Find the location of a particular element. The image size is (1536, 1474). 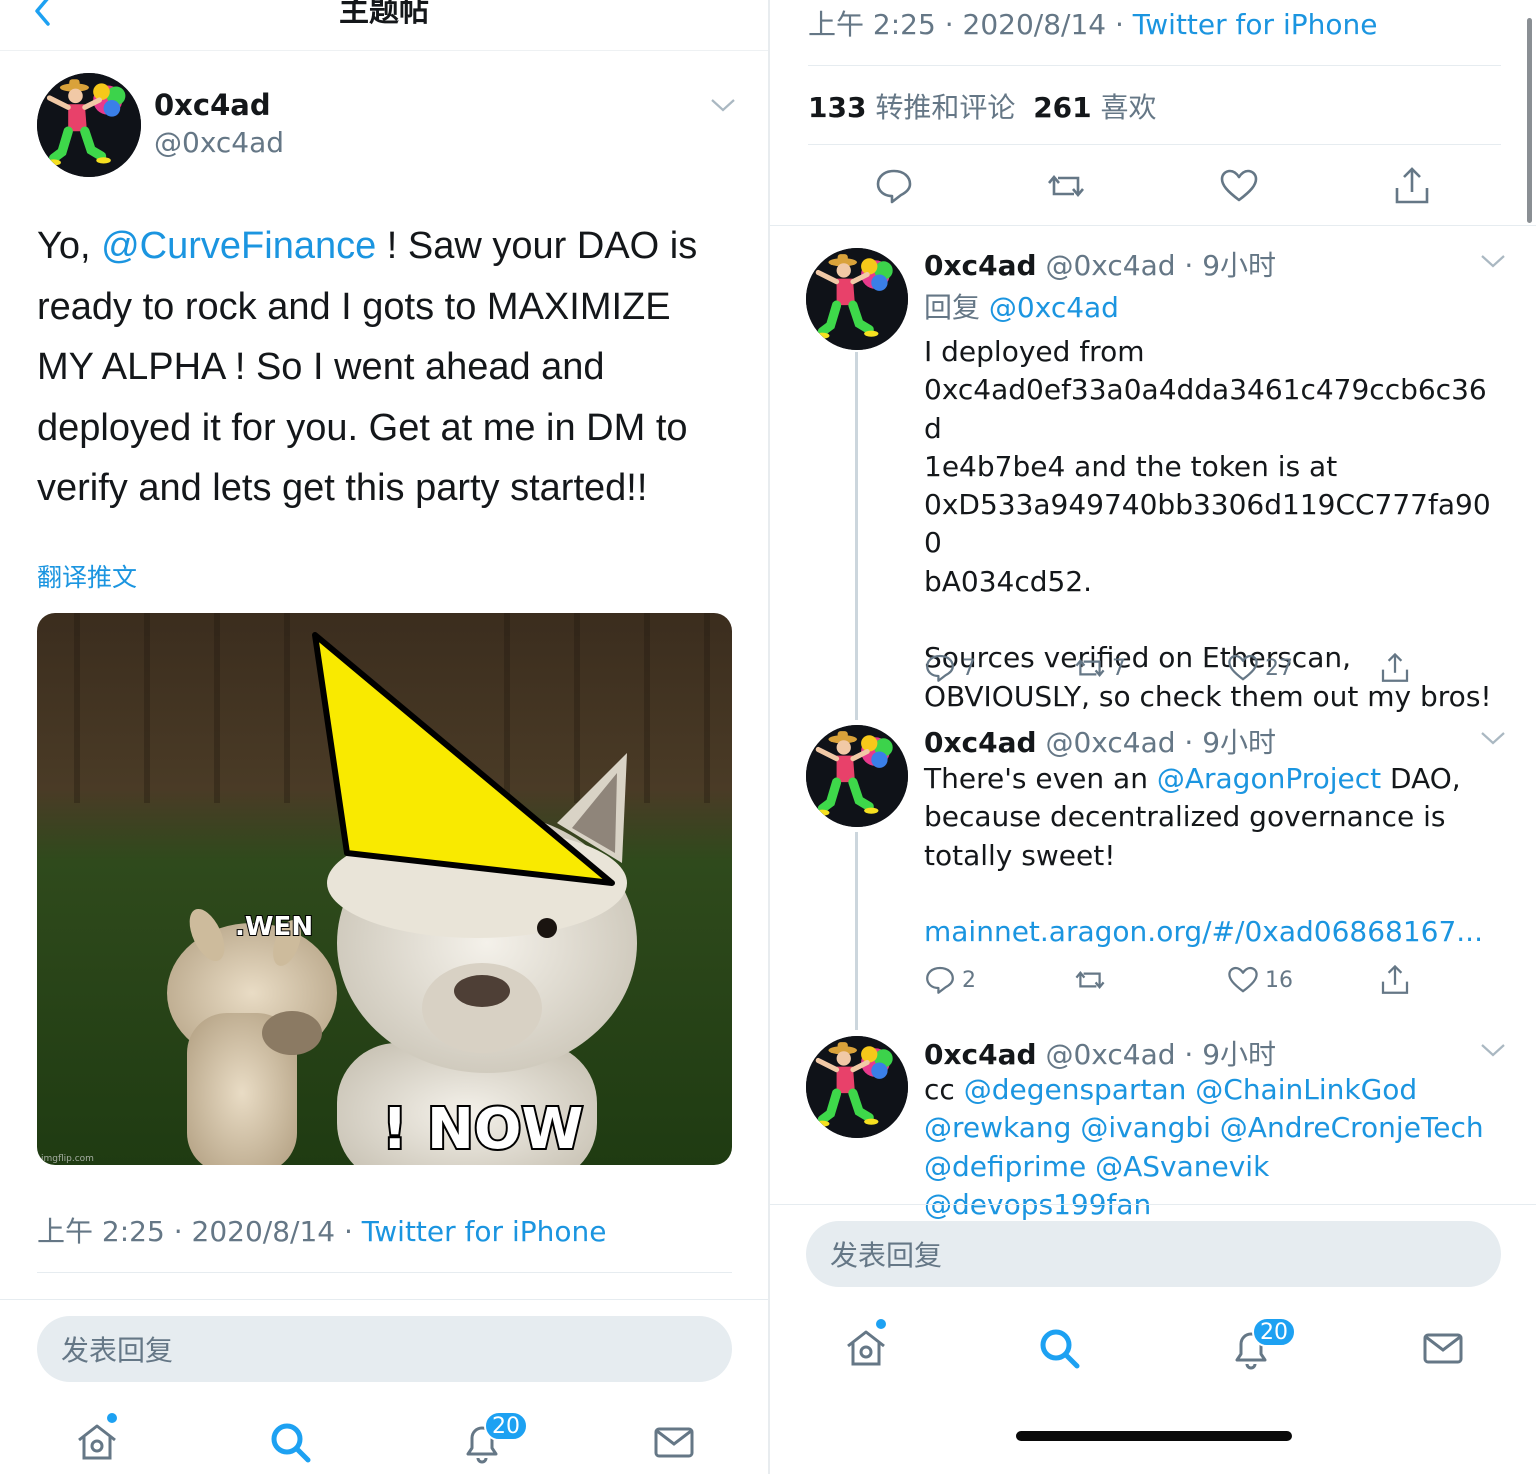

meme-caption-top: .WEN is located at coordinates (274, 927).